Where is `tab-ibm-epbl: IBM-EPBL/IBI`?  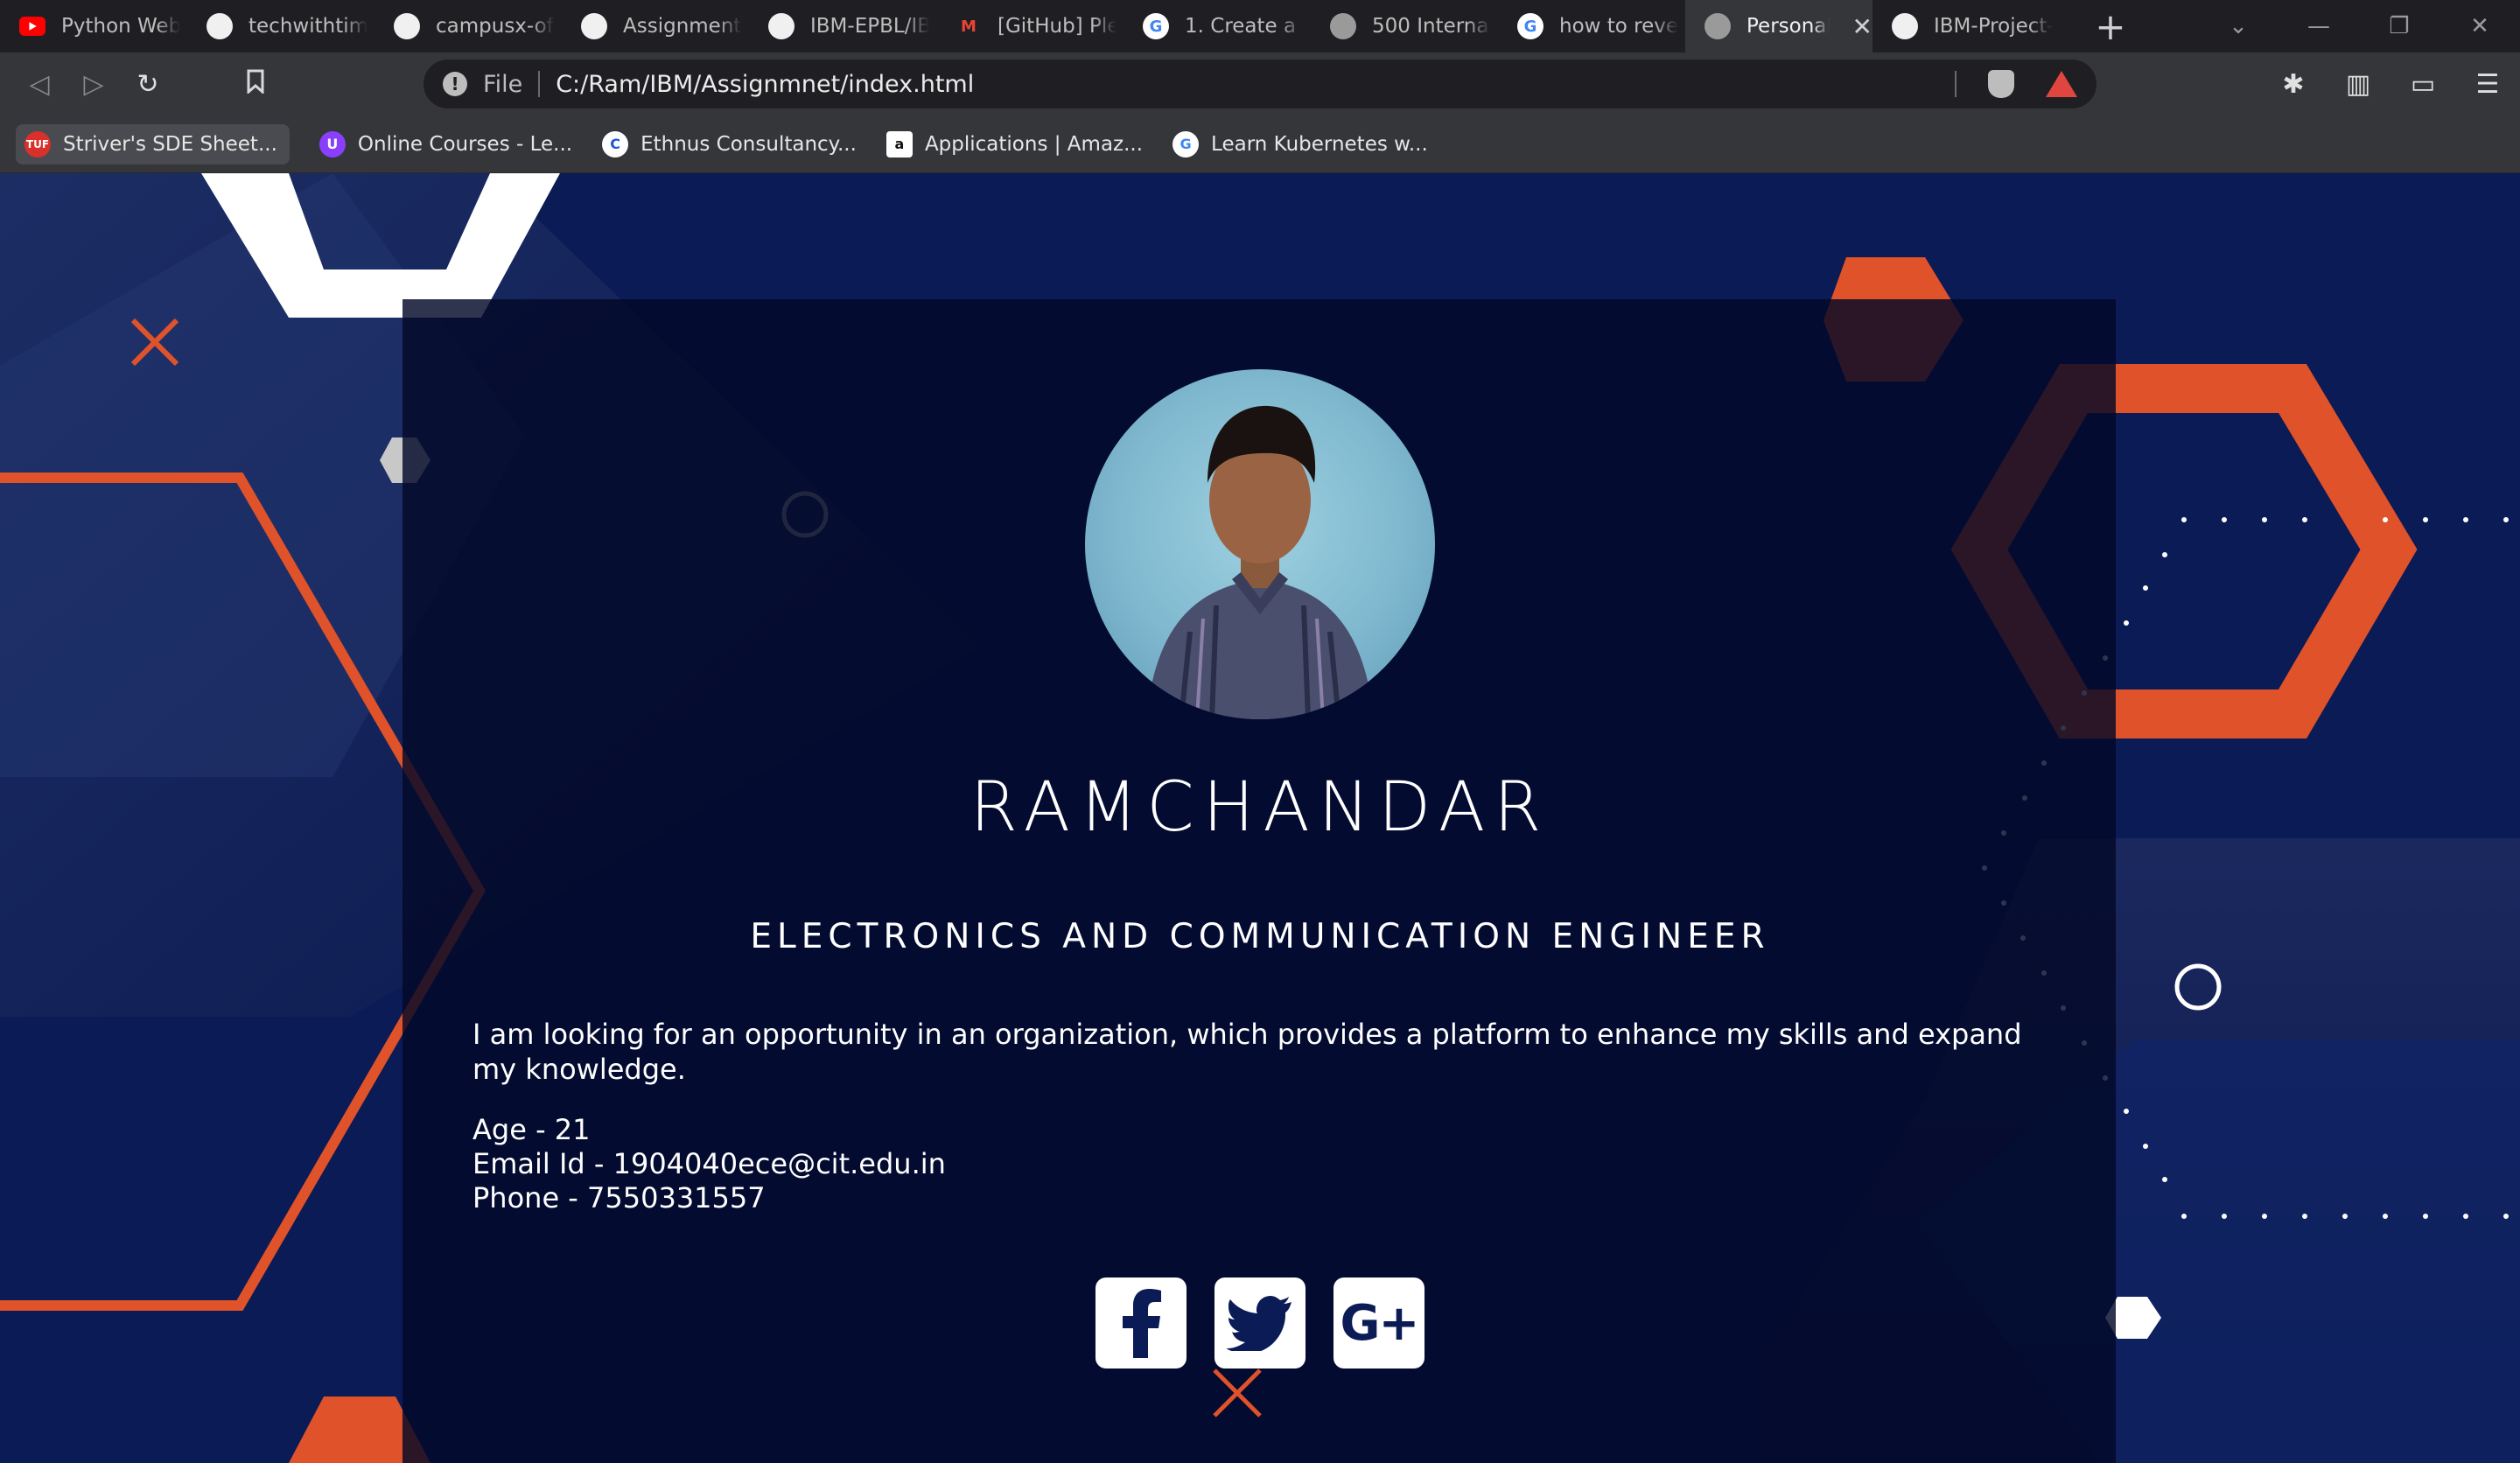
tab-ibm-epbl: IBM-EPBL/IBI is located at coordinates (842, 26).